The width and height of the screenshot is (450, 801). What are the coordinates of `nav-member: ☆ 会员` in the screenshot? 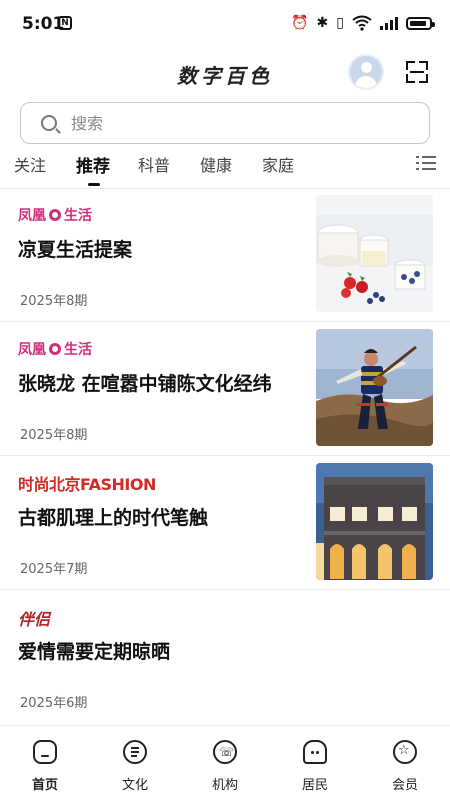 It's located at (405, 763).